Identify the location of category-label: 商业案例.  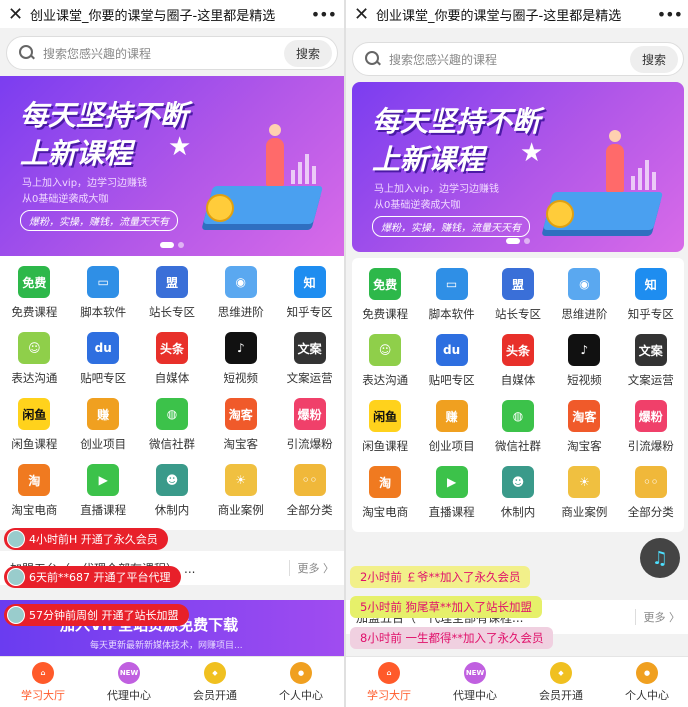
(584, 512).